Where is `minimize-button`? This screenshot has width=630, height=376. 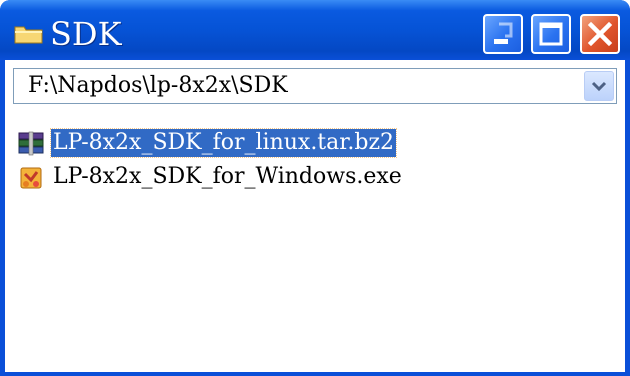 minimize-button is located at coordinates (503, 34).